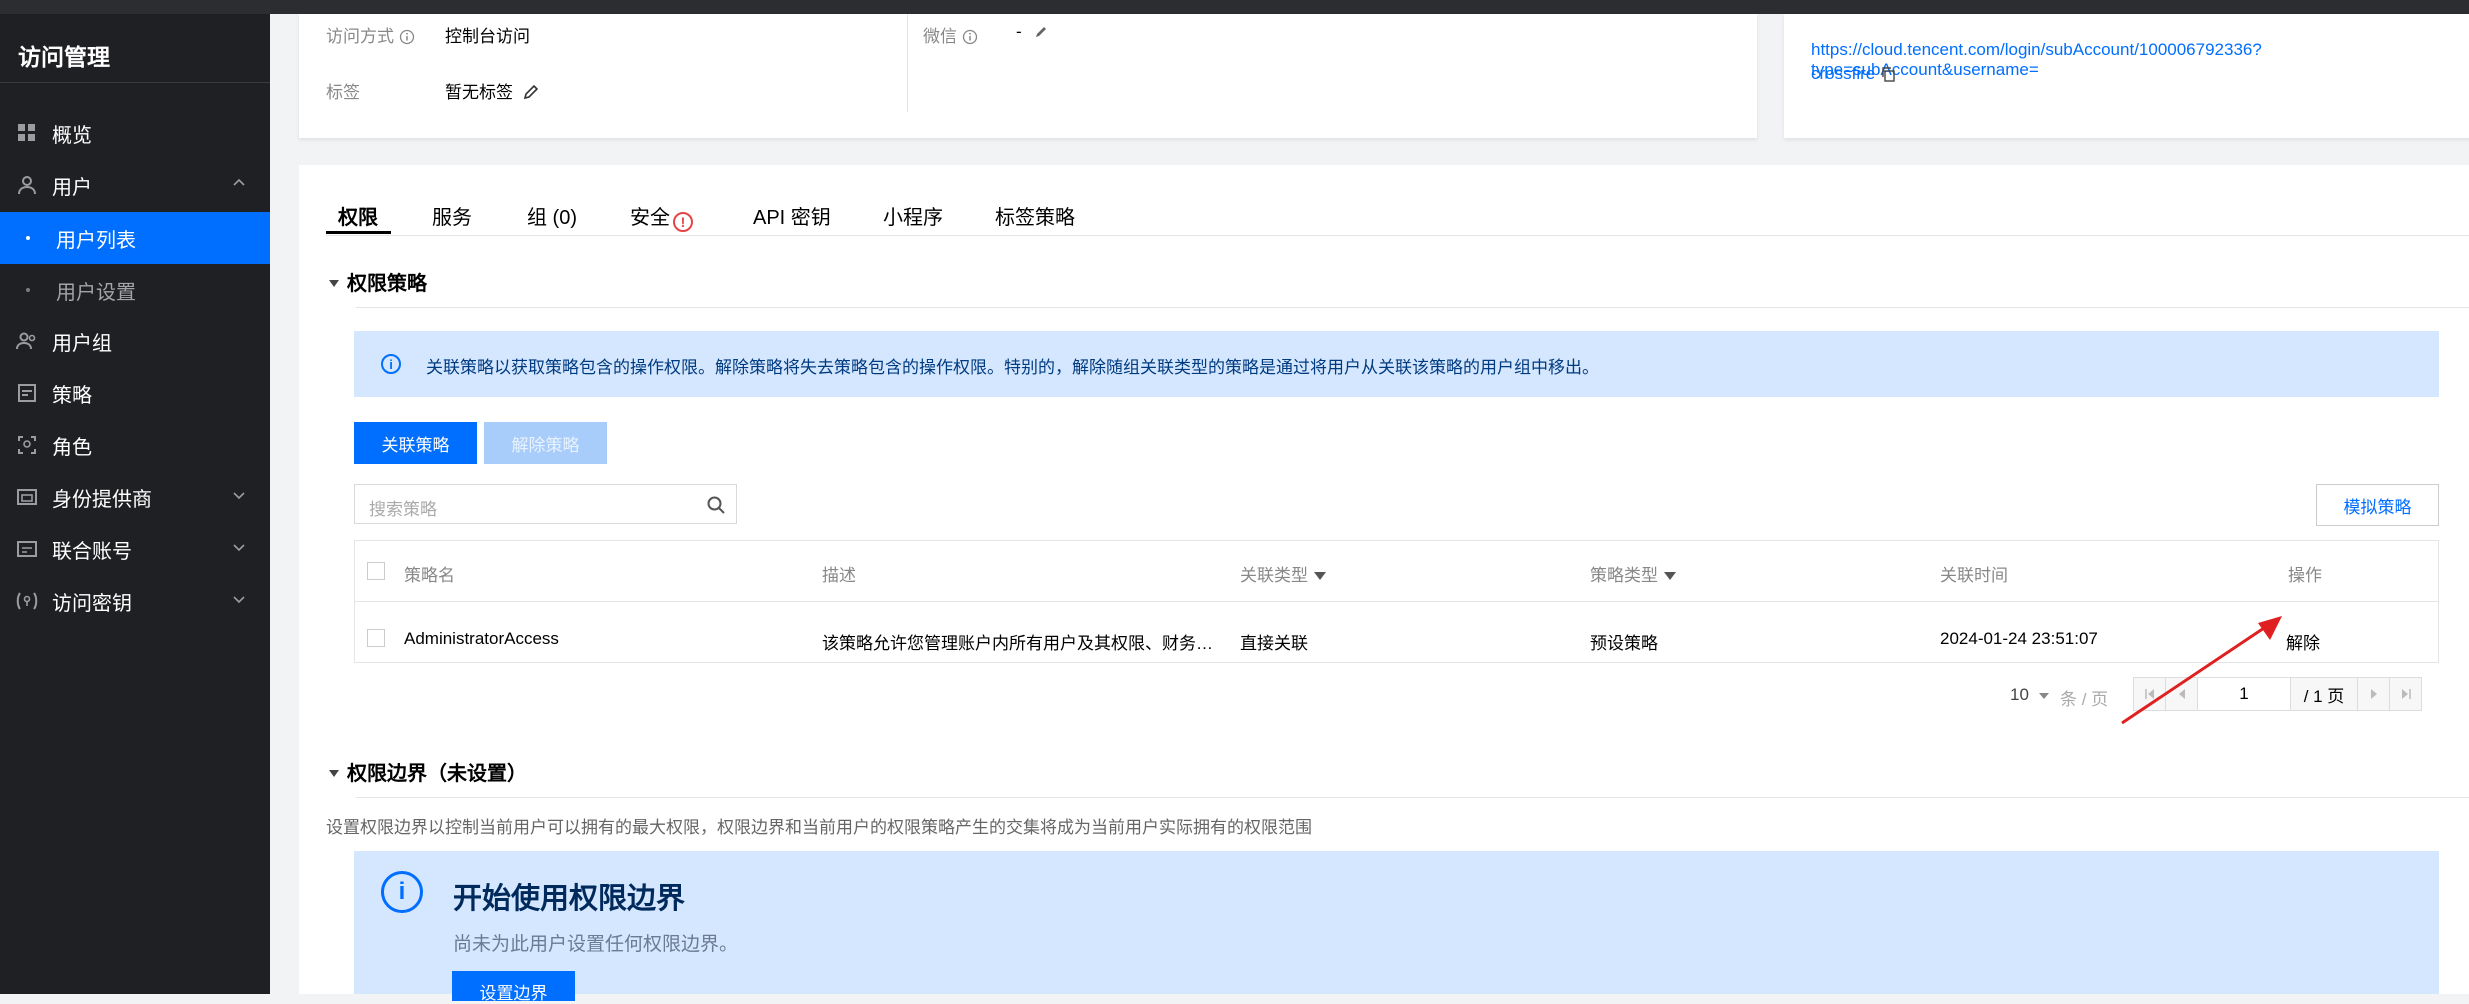 The image size is (2469, 1004). Describe the element at coordinates (545, 504) in the screenshot. I see `policy-search-input: 搜索策略` at that location.